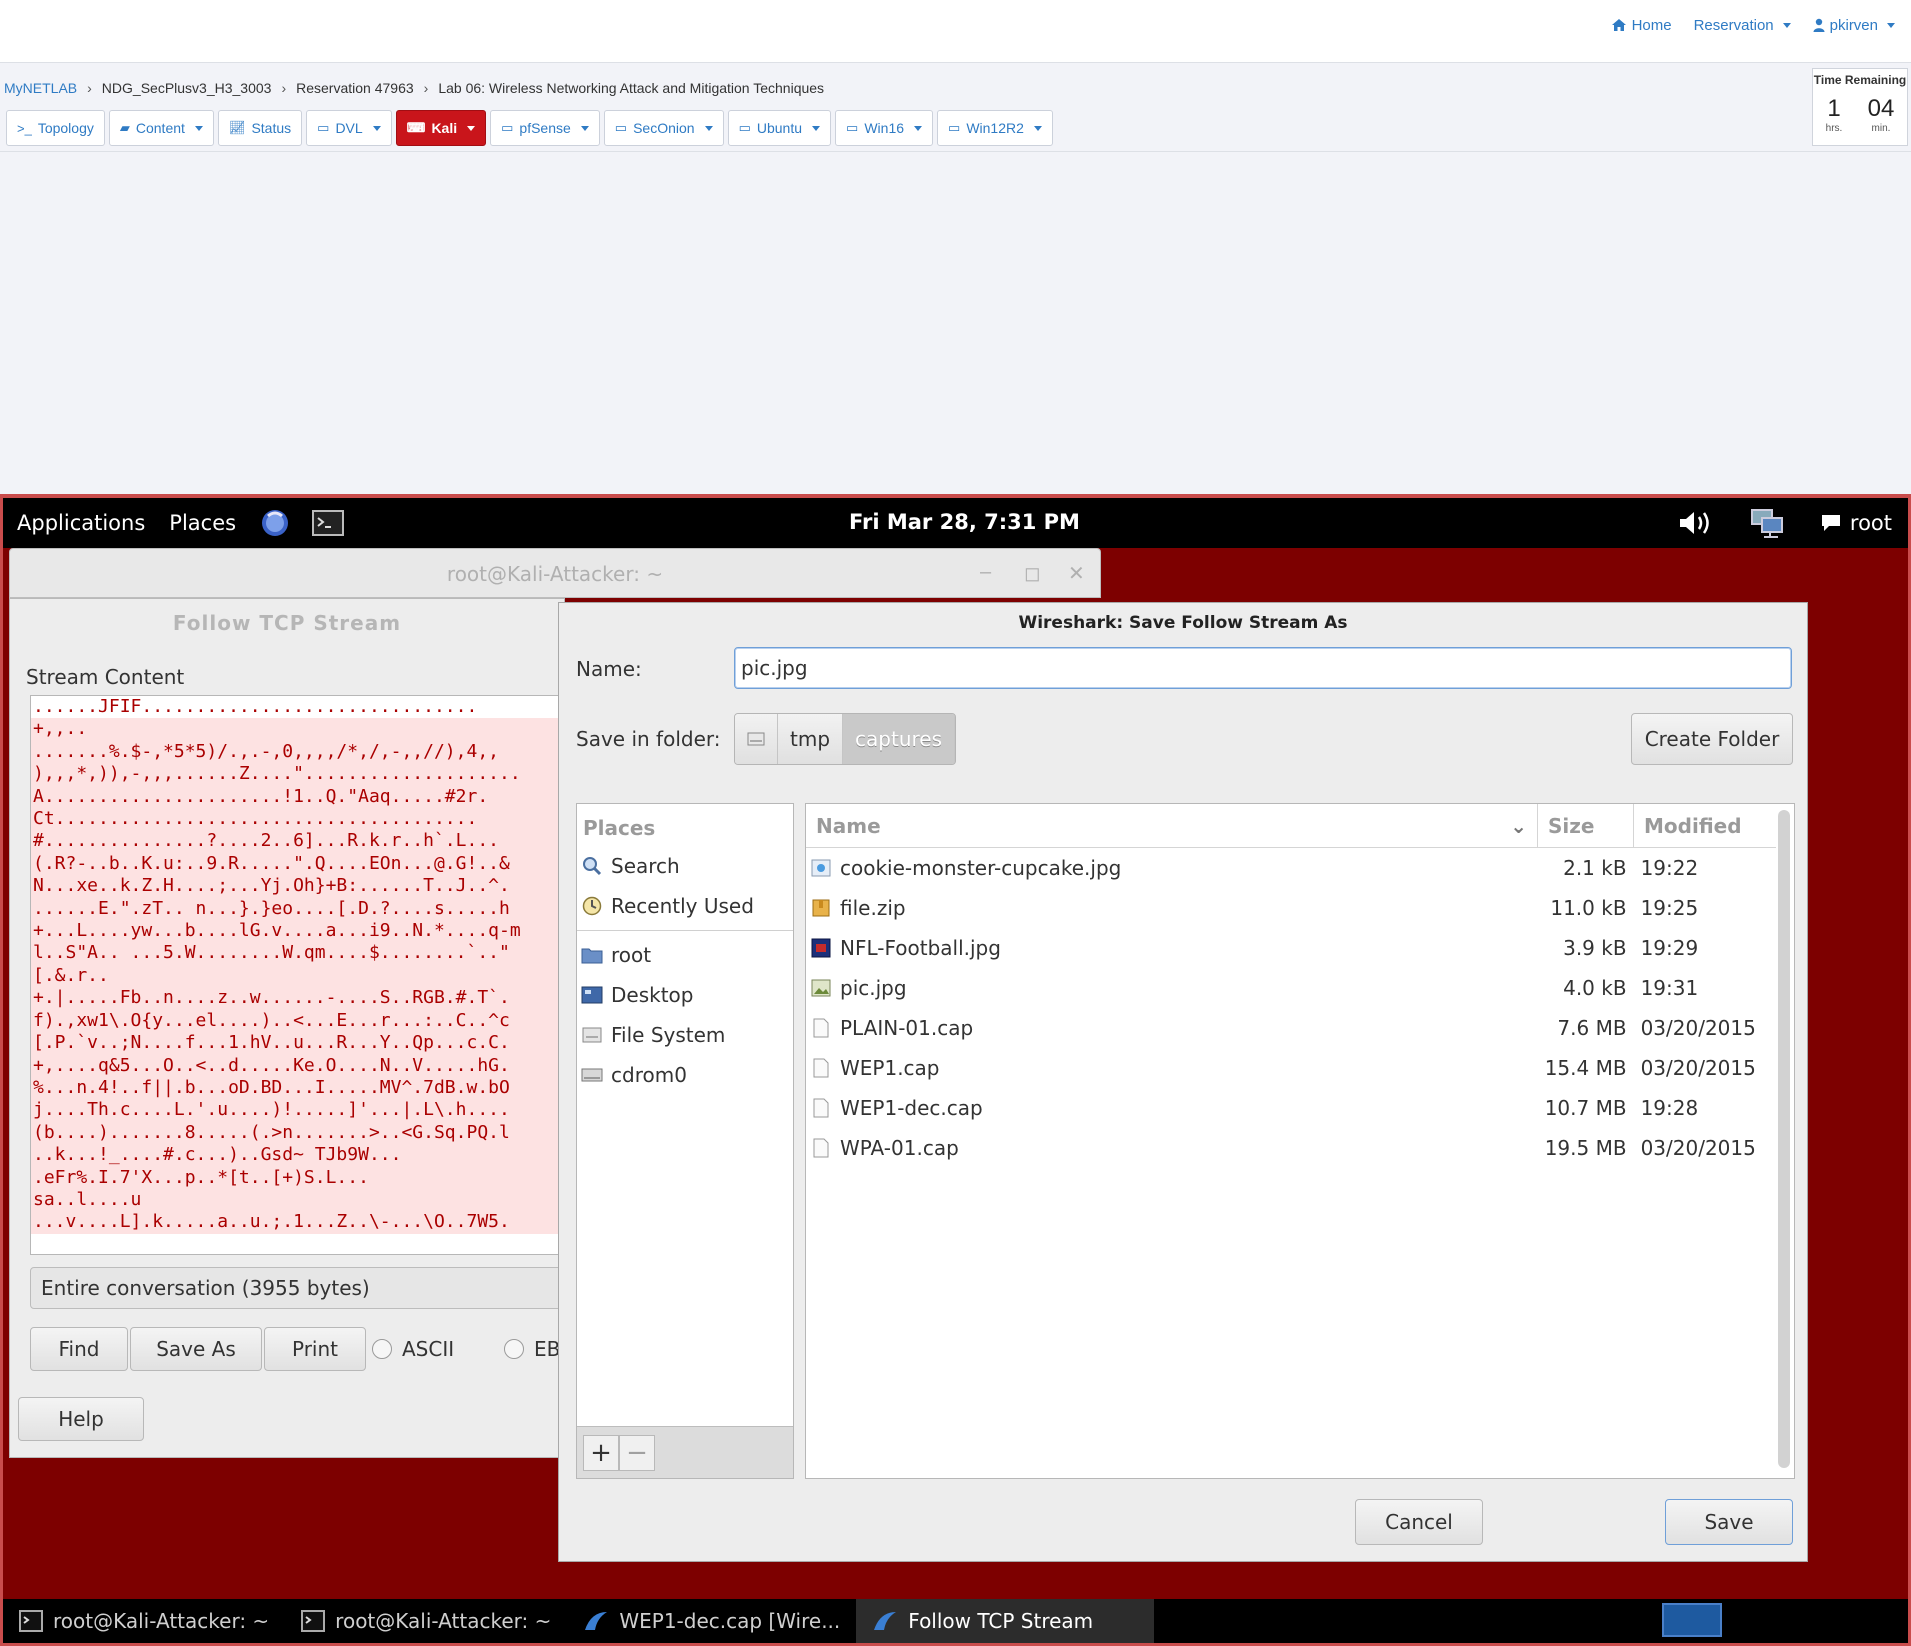 This screenshot has height=1646, width=1911. What do you see at coordinates (413, 1349) in the screenshot?
I see `ascii-radio: ASCII` at bounding box center [413, 1349].